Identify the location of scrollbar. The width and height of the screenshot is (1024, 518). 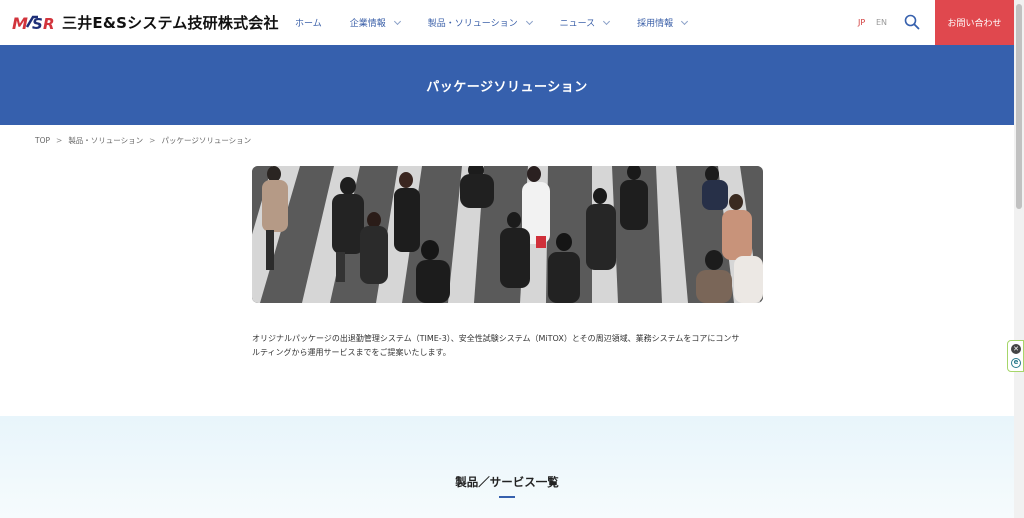
(1019, 259).